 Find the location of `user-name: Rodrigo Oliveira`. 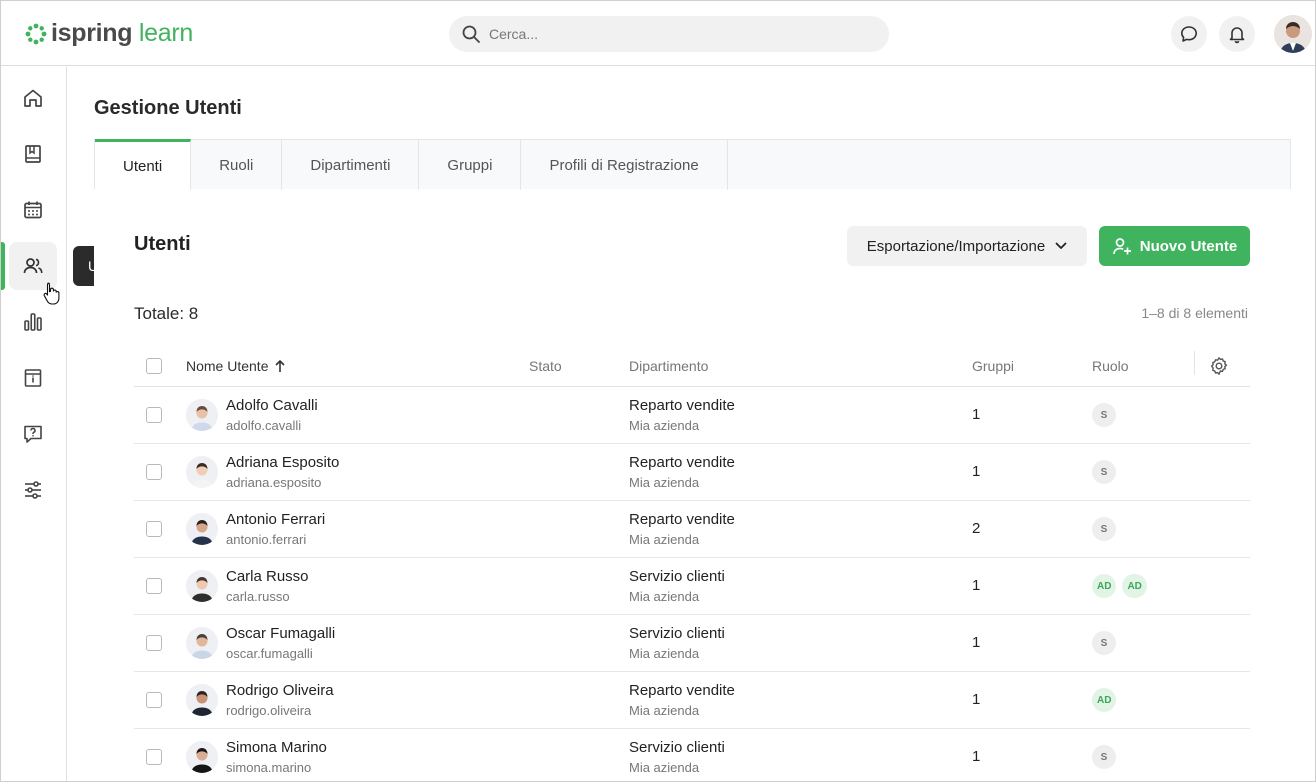

user-name: Rodrigo Oliveira is located at coordinates (280, 690).